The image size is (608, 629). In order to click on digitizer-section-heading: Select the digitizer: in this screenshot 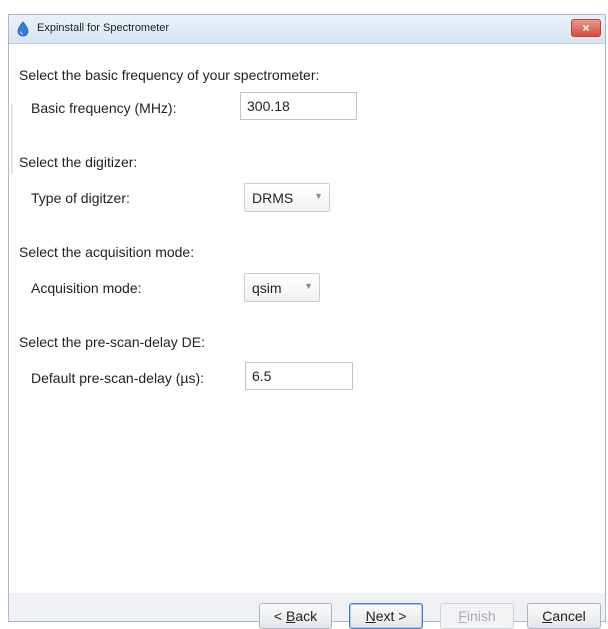, I will do `click(78, 162)`.